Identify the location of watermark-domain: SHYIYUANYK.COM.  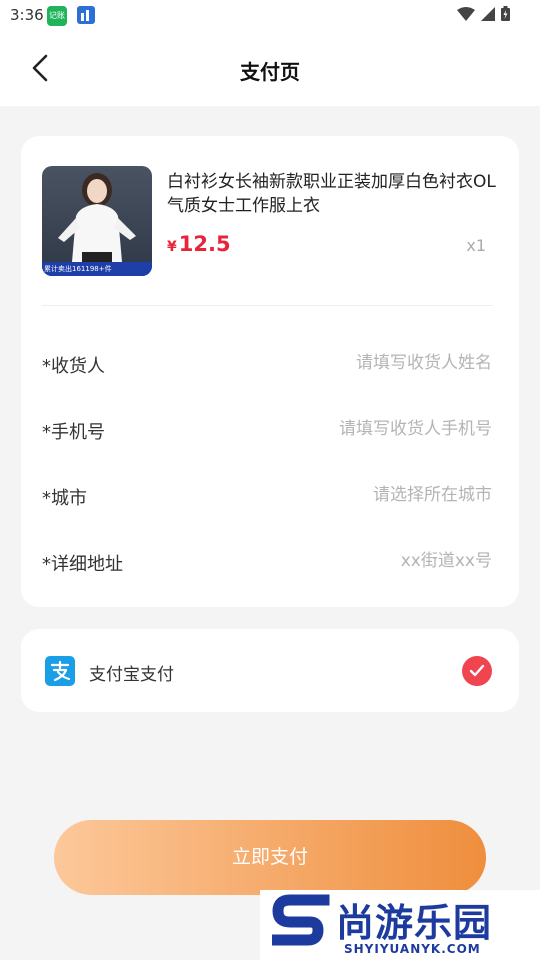
(412, 949).